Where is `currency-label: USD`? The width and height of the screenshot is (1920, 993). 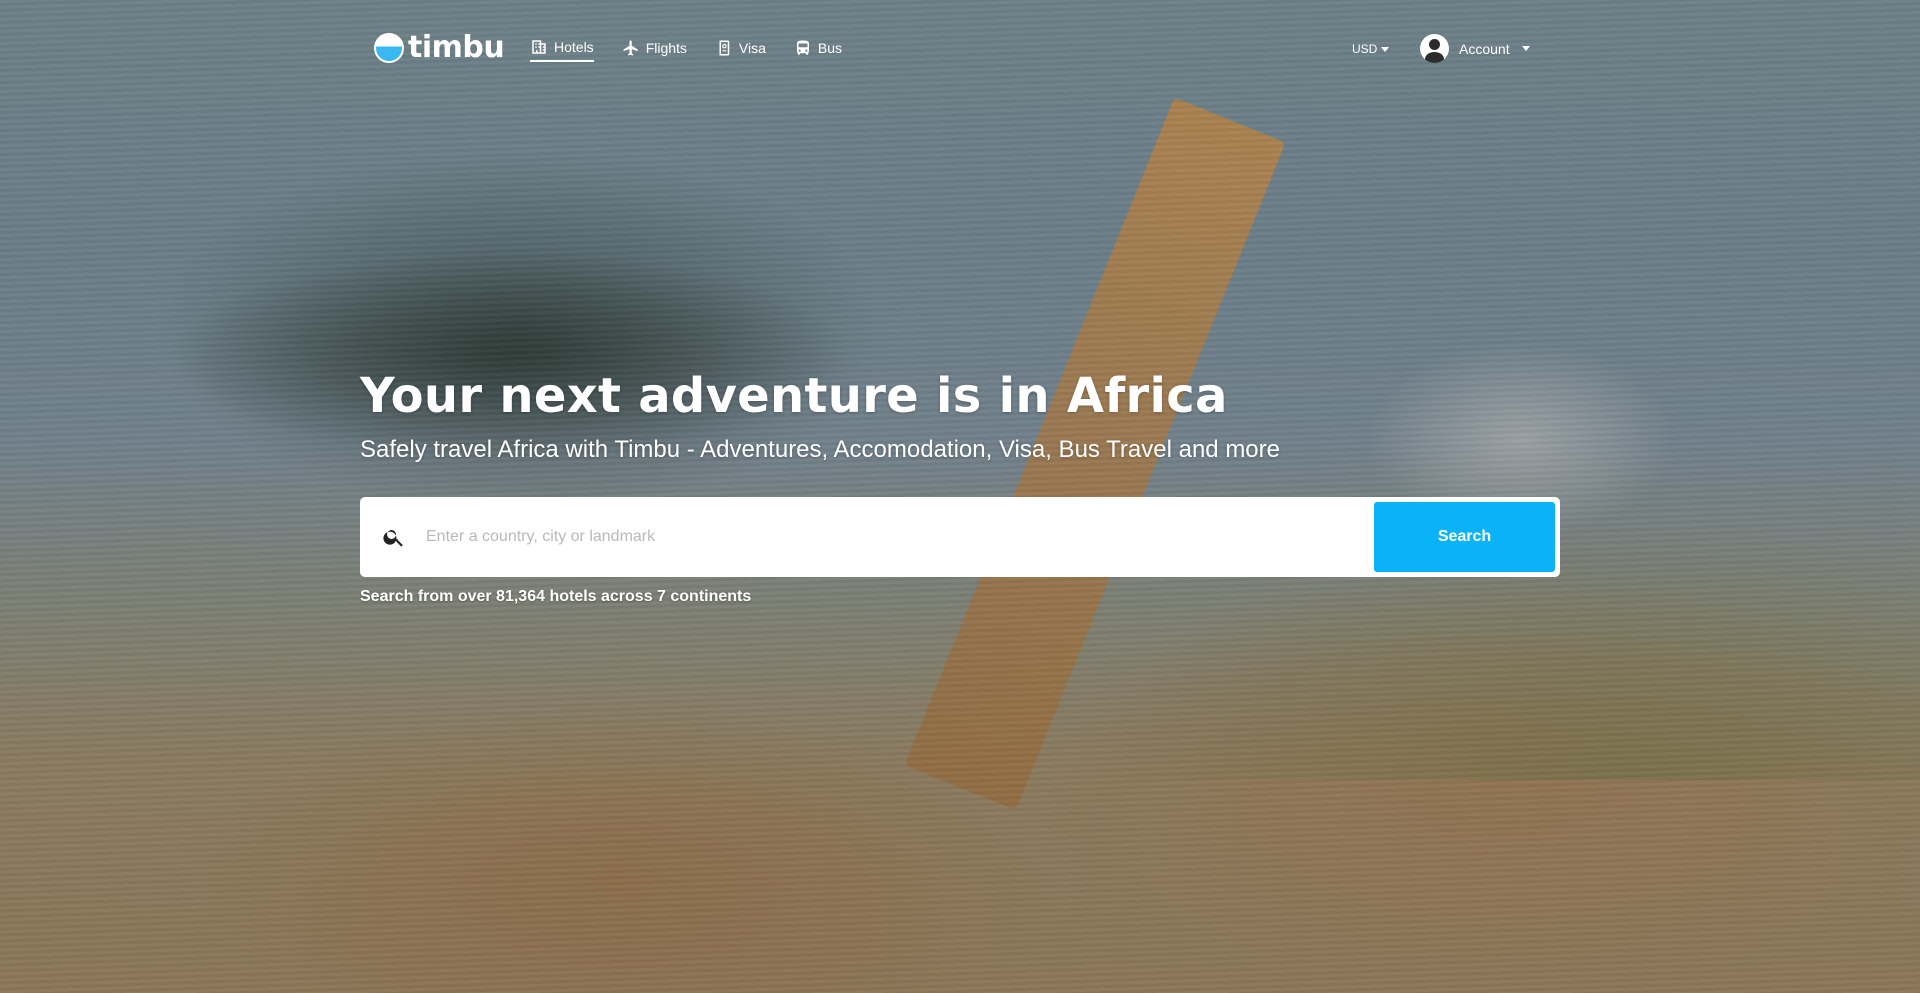 currency-label: USD is located at coordinates (1365, 49).